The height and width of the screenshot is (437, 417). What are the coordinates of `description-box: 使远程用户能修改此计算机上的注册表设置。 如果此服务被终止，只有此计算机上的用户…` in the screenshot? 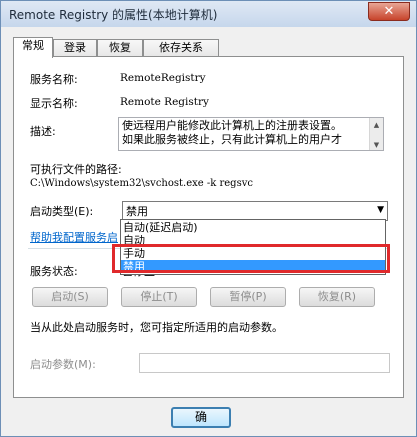 It's located at (251, 134).